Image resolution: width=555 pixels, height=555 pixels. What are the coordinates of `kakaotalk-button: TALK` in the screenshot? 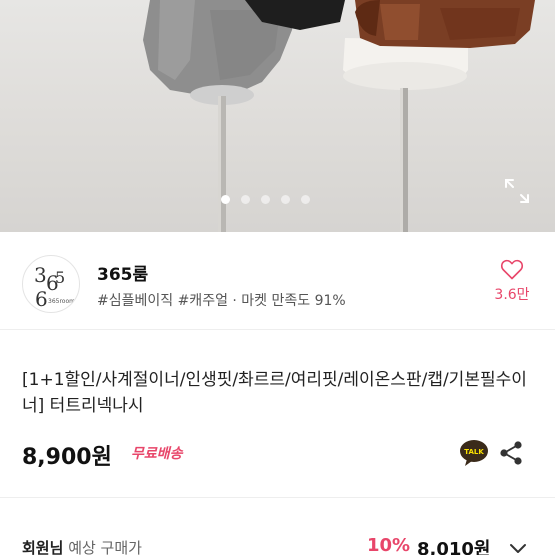 It's located at (474, 453).